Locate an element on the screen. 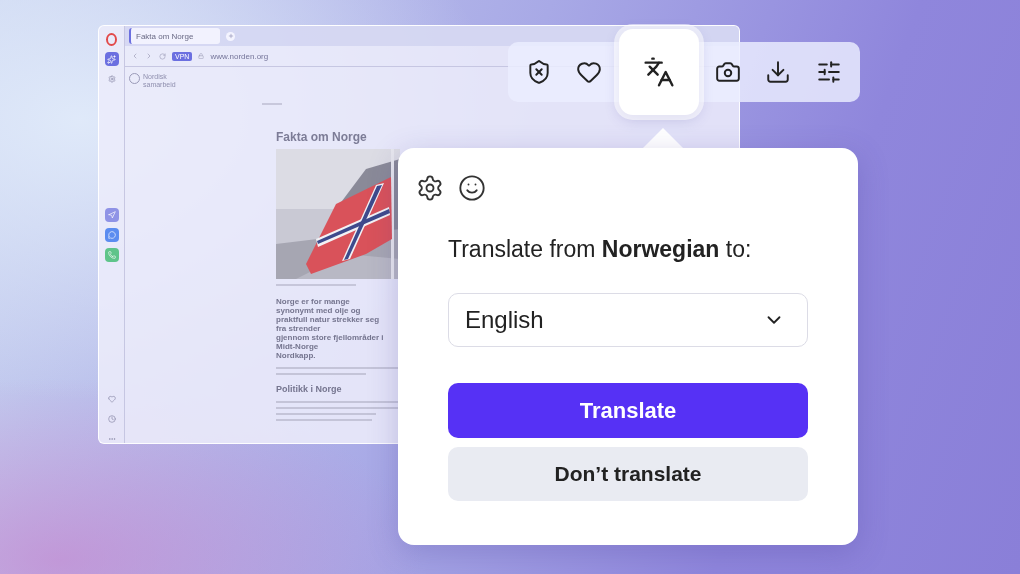  settings-icon is located at coordinates (430, 188).